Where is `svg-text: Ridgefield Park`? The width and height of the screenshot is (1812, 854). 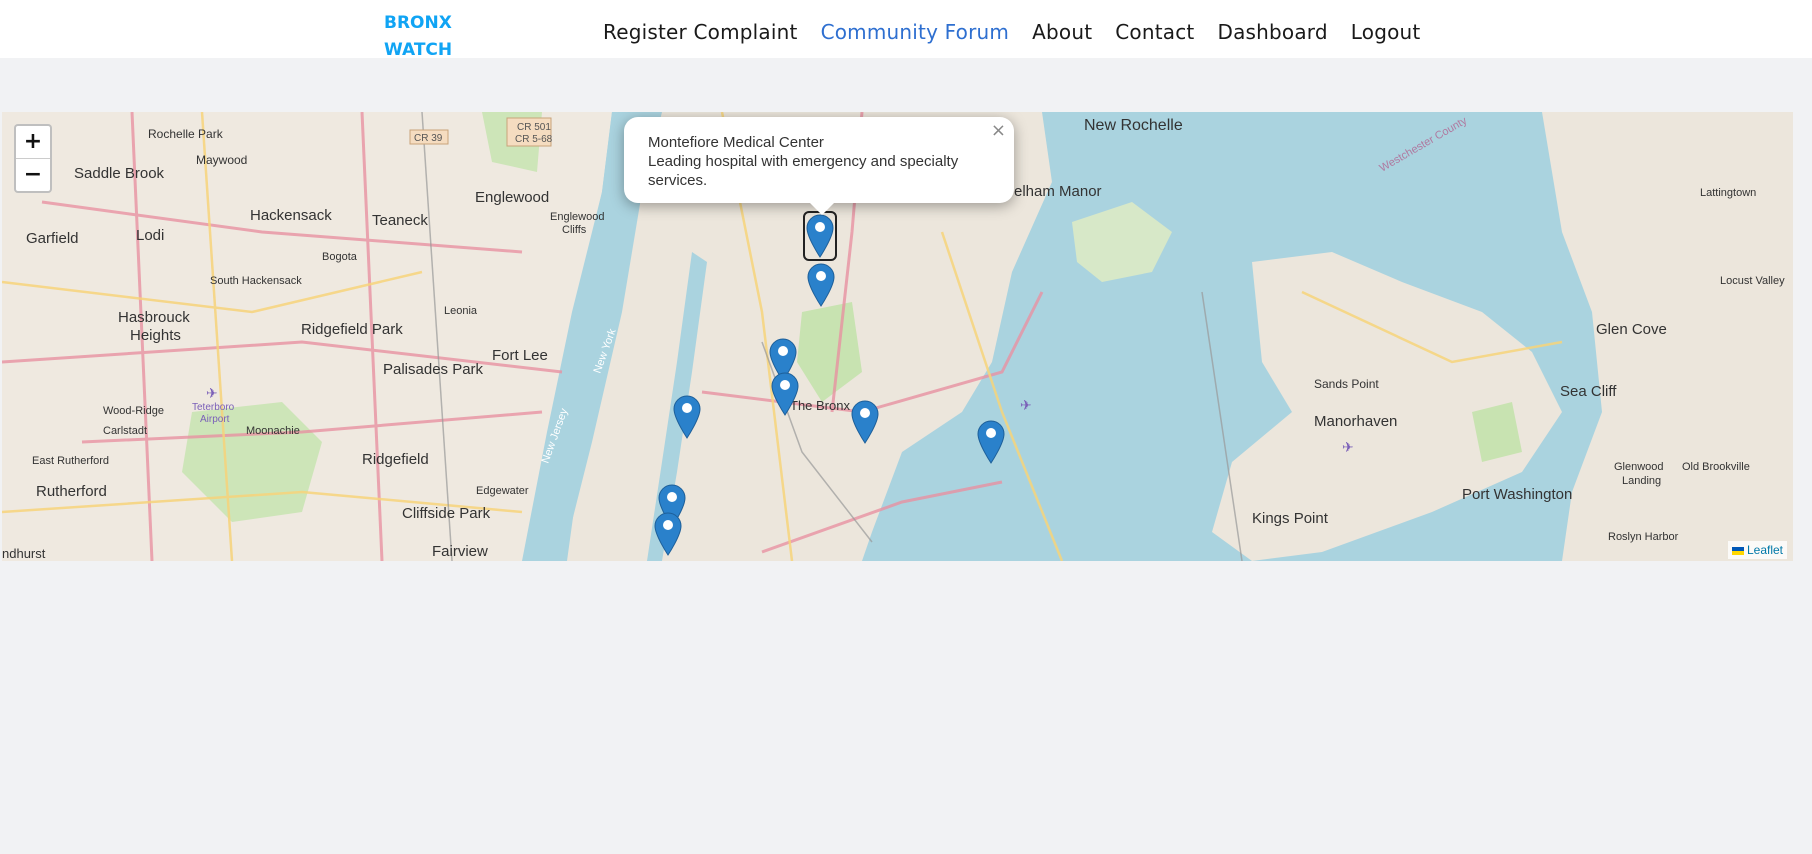
svg-text: Ridgefield Park is located at coordinates (352, 329).